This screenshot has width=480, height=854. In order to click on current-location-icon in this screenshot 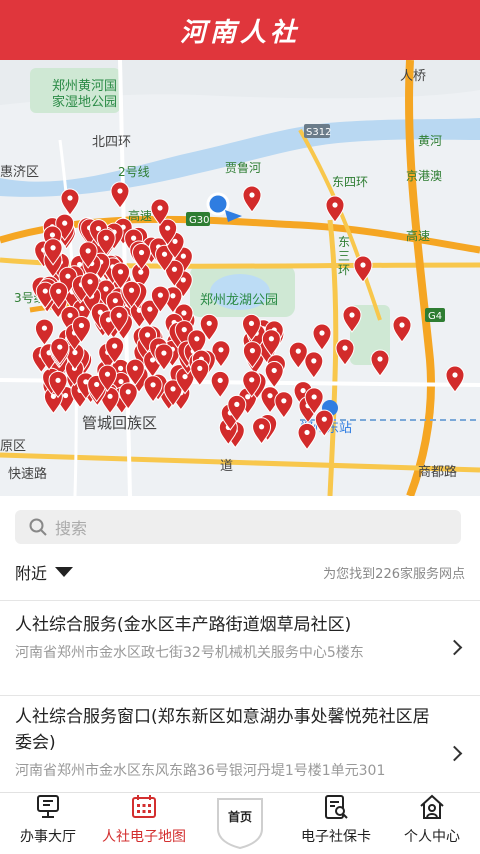, I will do `click(218, 204)`.